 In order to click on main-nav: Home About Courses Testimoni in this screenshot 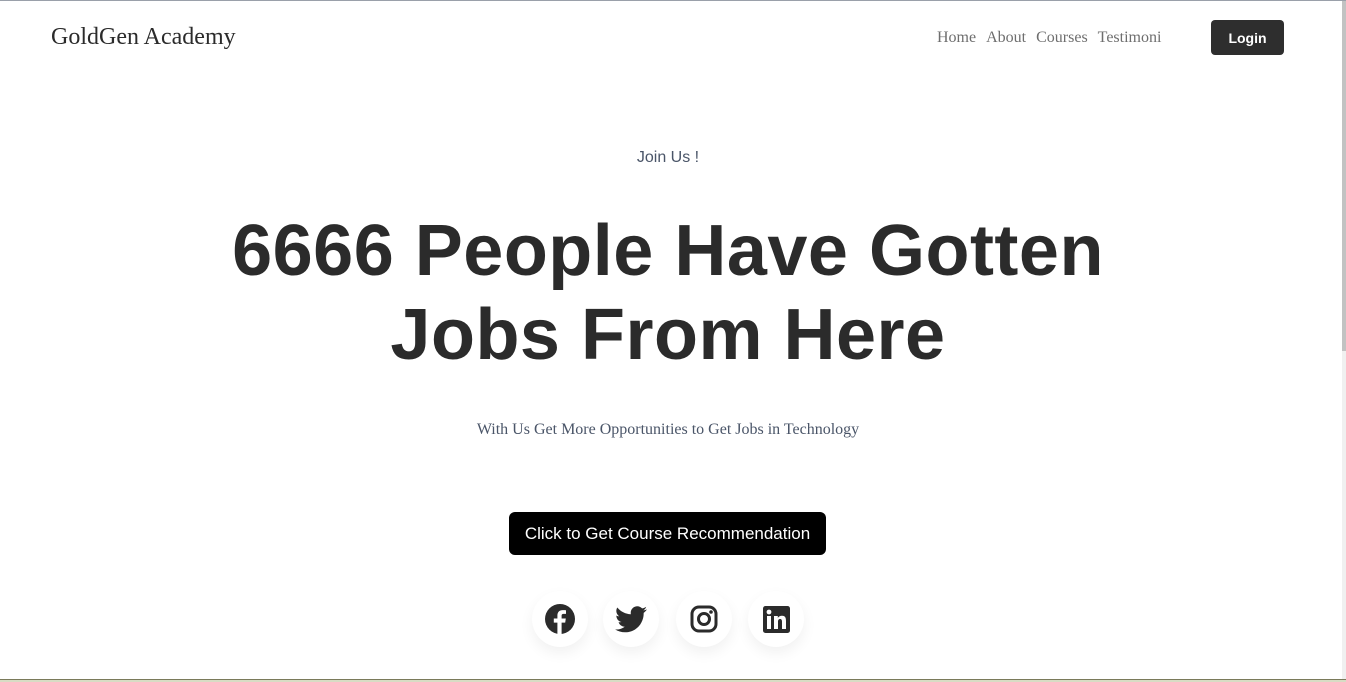, I will do `click(1049, 38)`.